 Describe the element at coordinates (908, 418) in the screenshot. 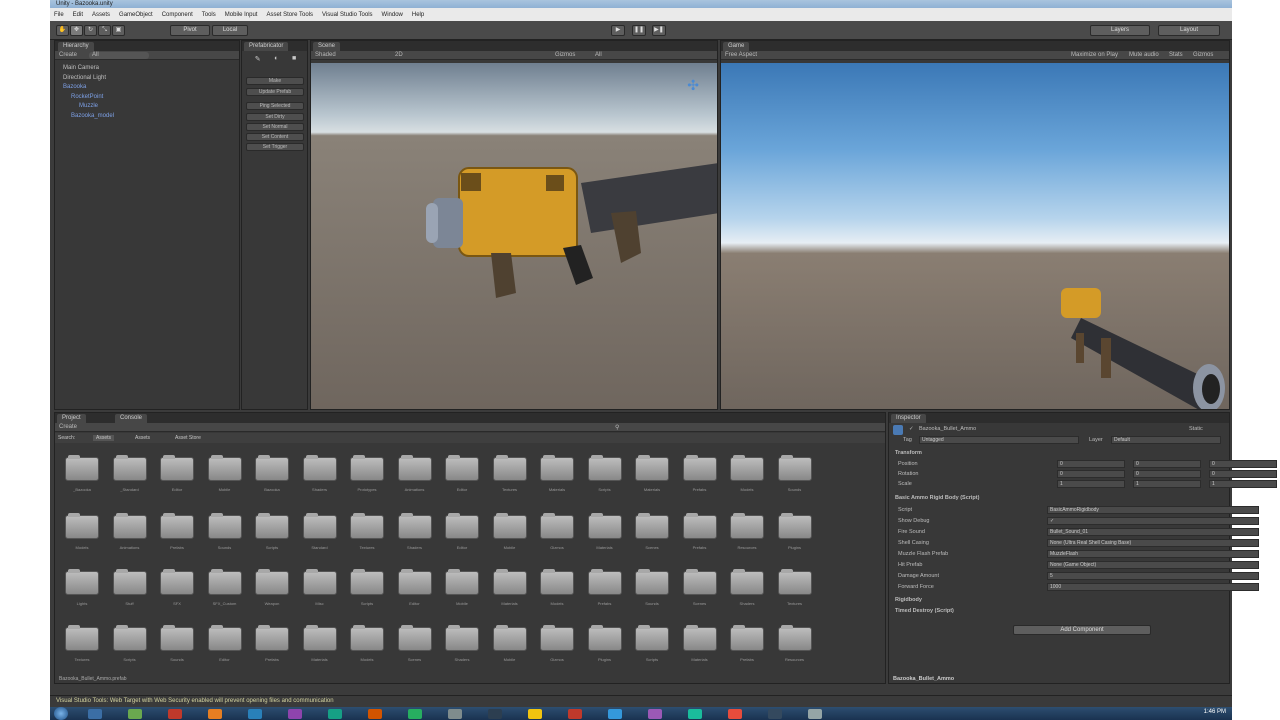

I see `tab-inspector: Inspector` at that location.